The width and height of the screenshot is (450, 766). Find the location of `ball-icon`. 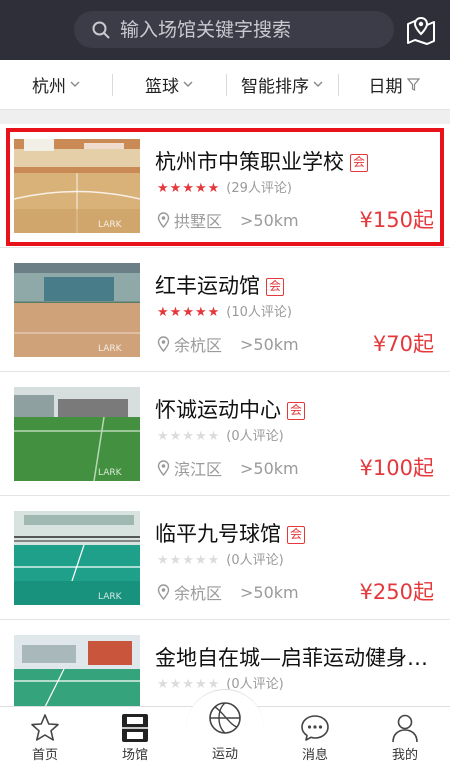

ball-icon is located at coordinates (225, 718).